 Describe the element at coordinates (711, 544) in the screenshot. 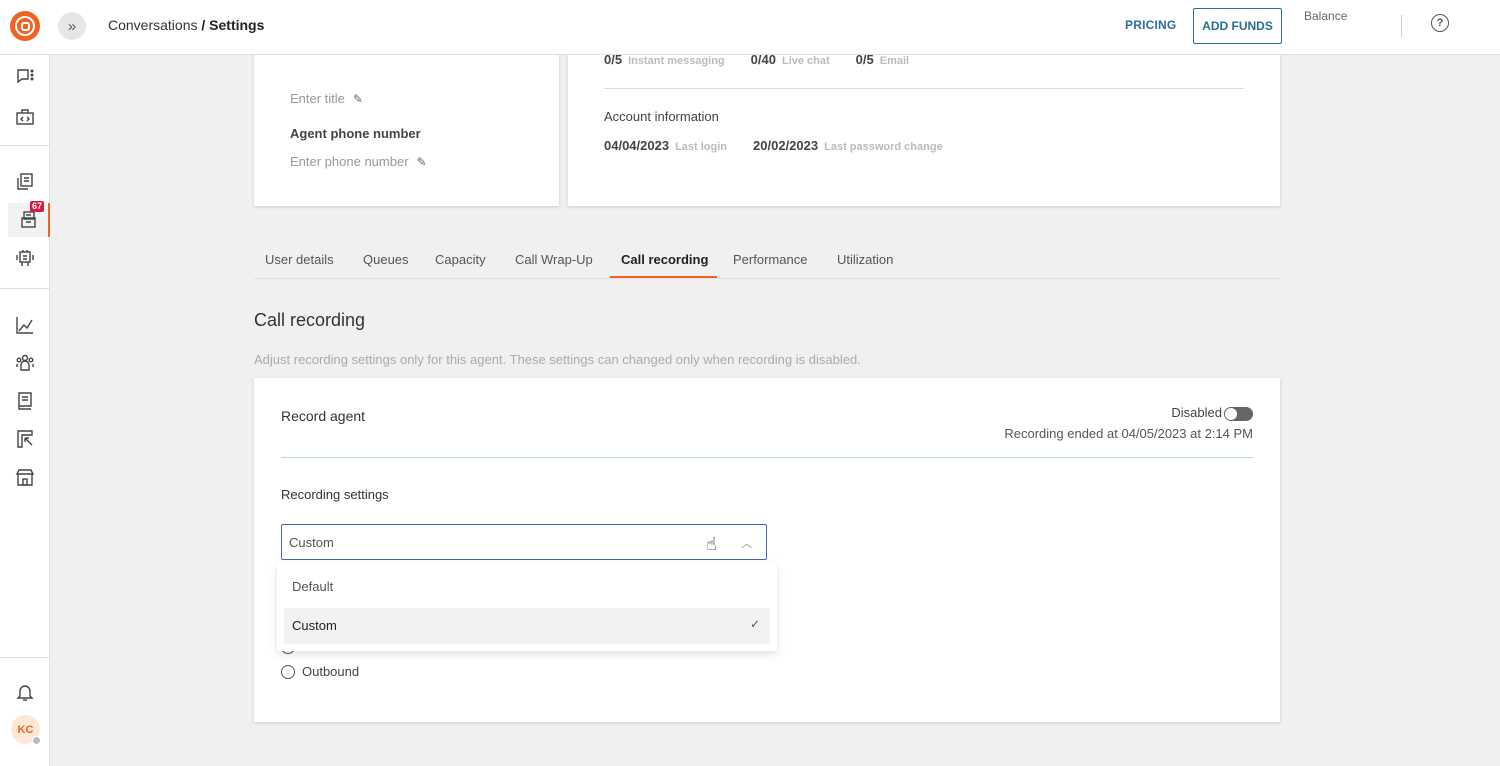

I see `hand-cursor-icon: ☝` at that location.